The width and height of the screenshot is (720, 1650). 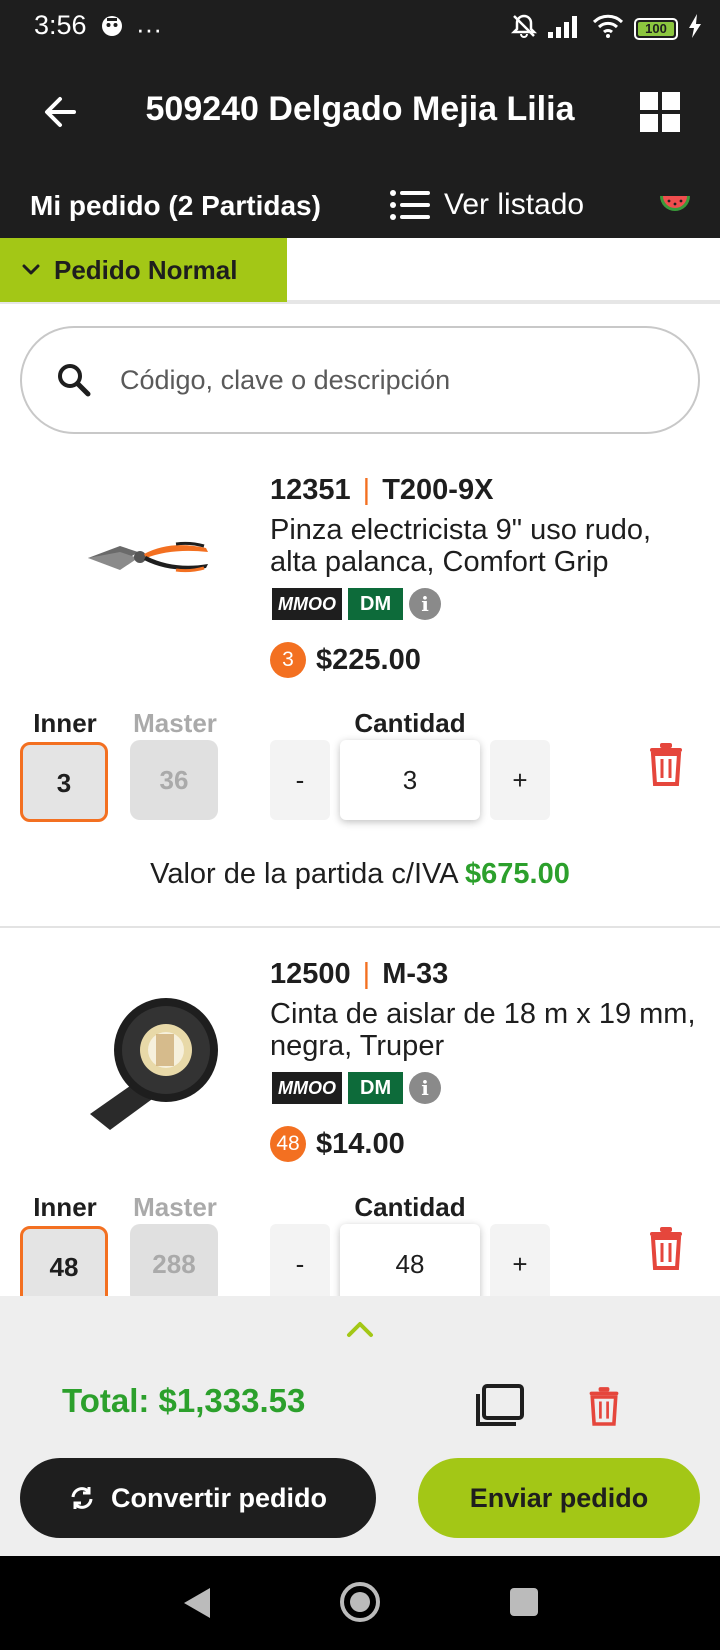 What do you see at coordinates (524, 1602) in the screenshot?
I see `nav-recents-button` at bounding box center [524, 1602].